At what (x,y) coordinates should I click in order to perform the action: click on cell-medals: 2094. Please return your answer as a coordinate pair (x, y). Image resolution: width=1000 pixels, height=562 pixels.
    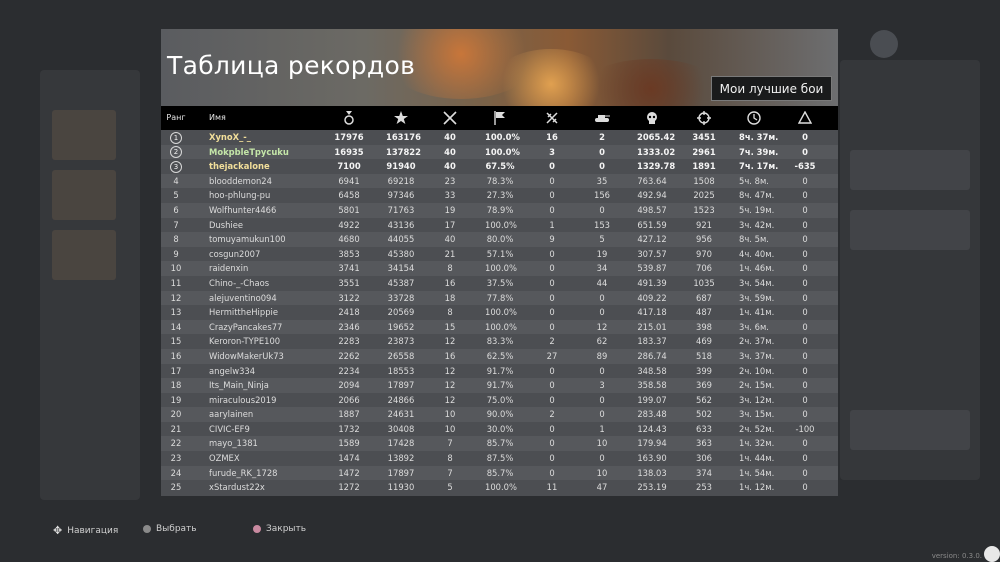
    Looking at the image, I should click on (349, 385).